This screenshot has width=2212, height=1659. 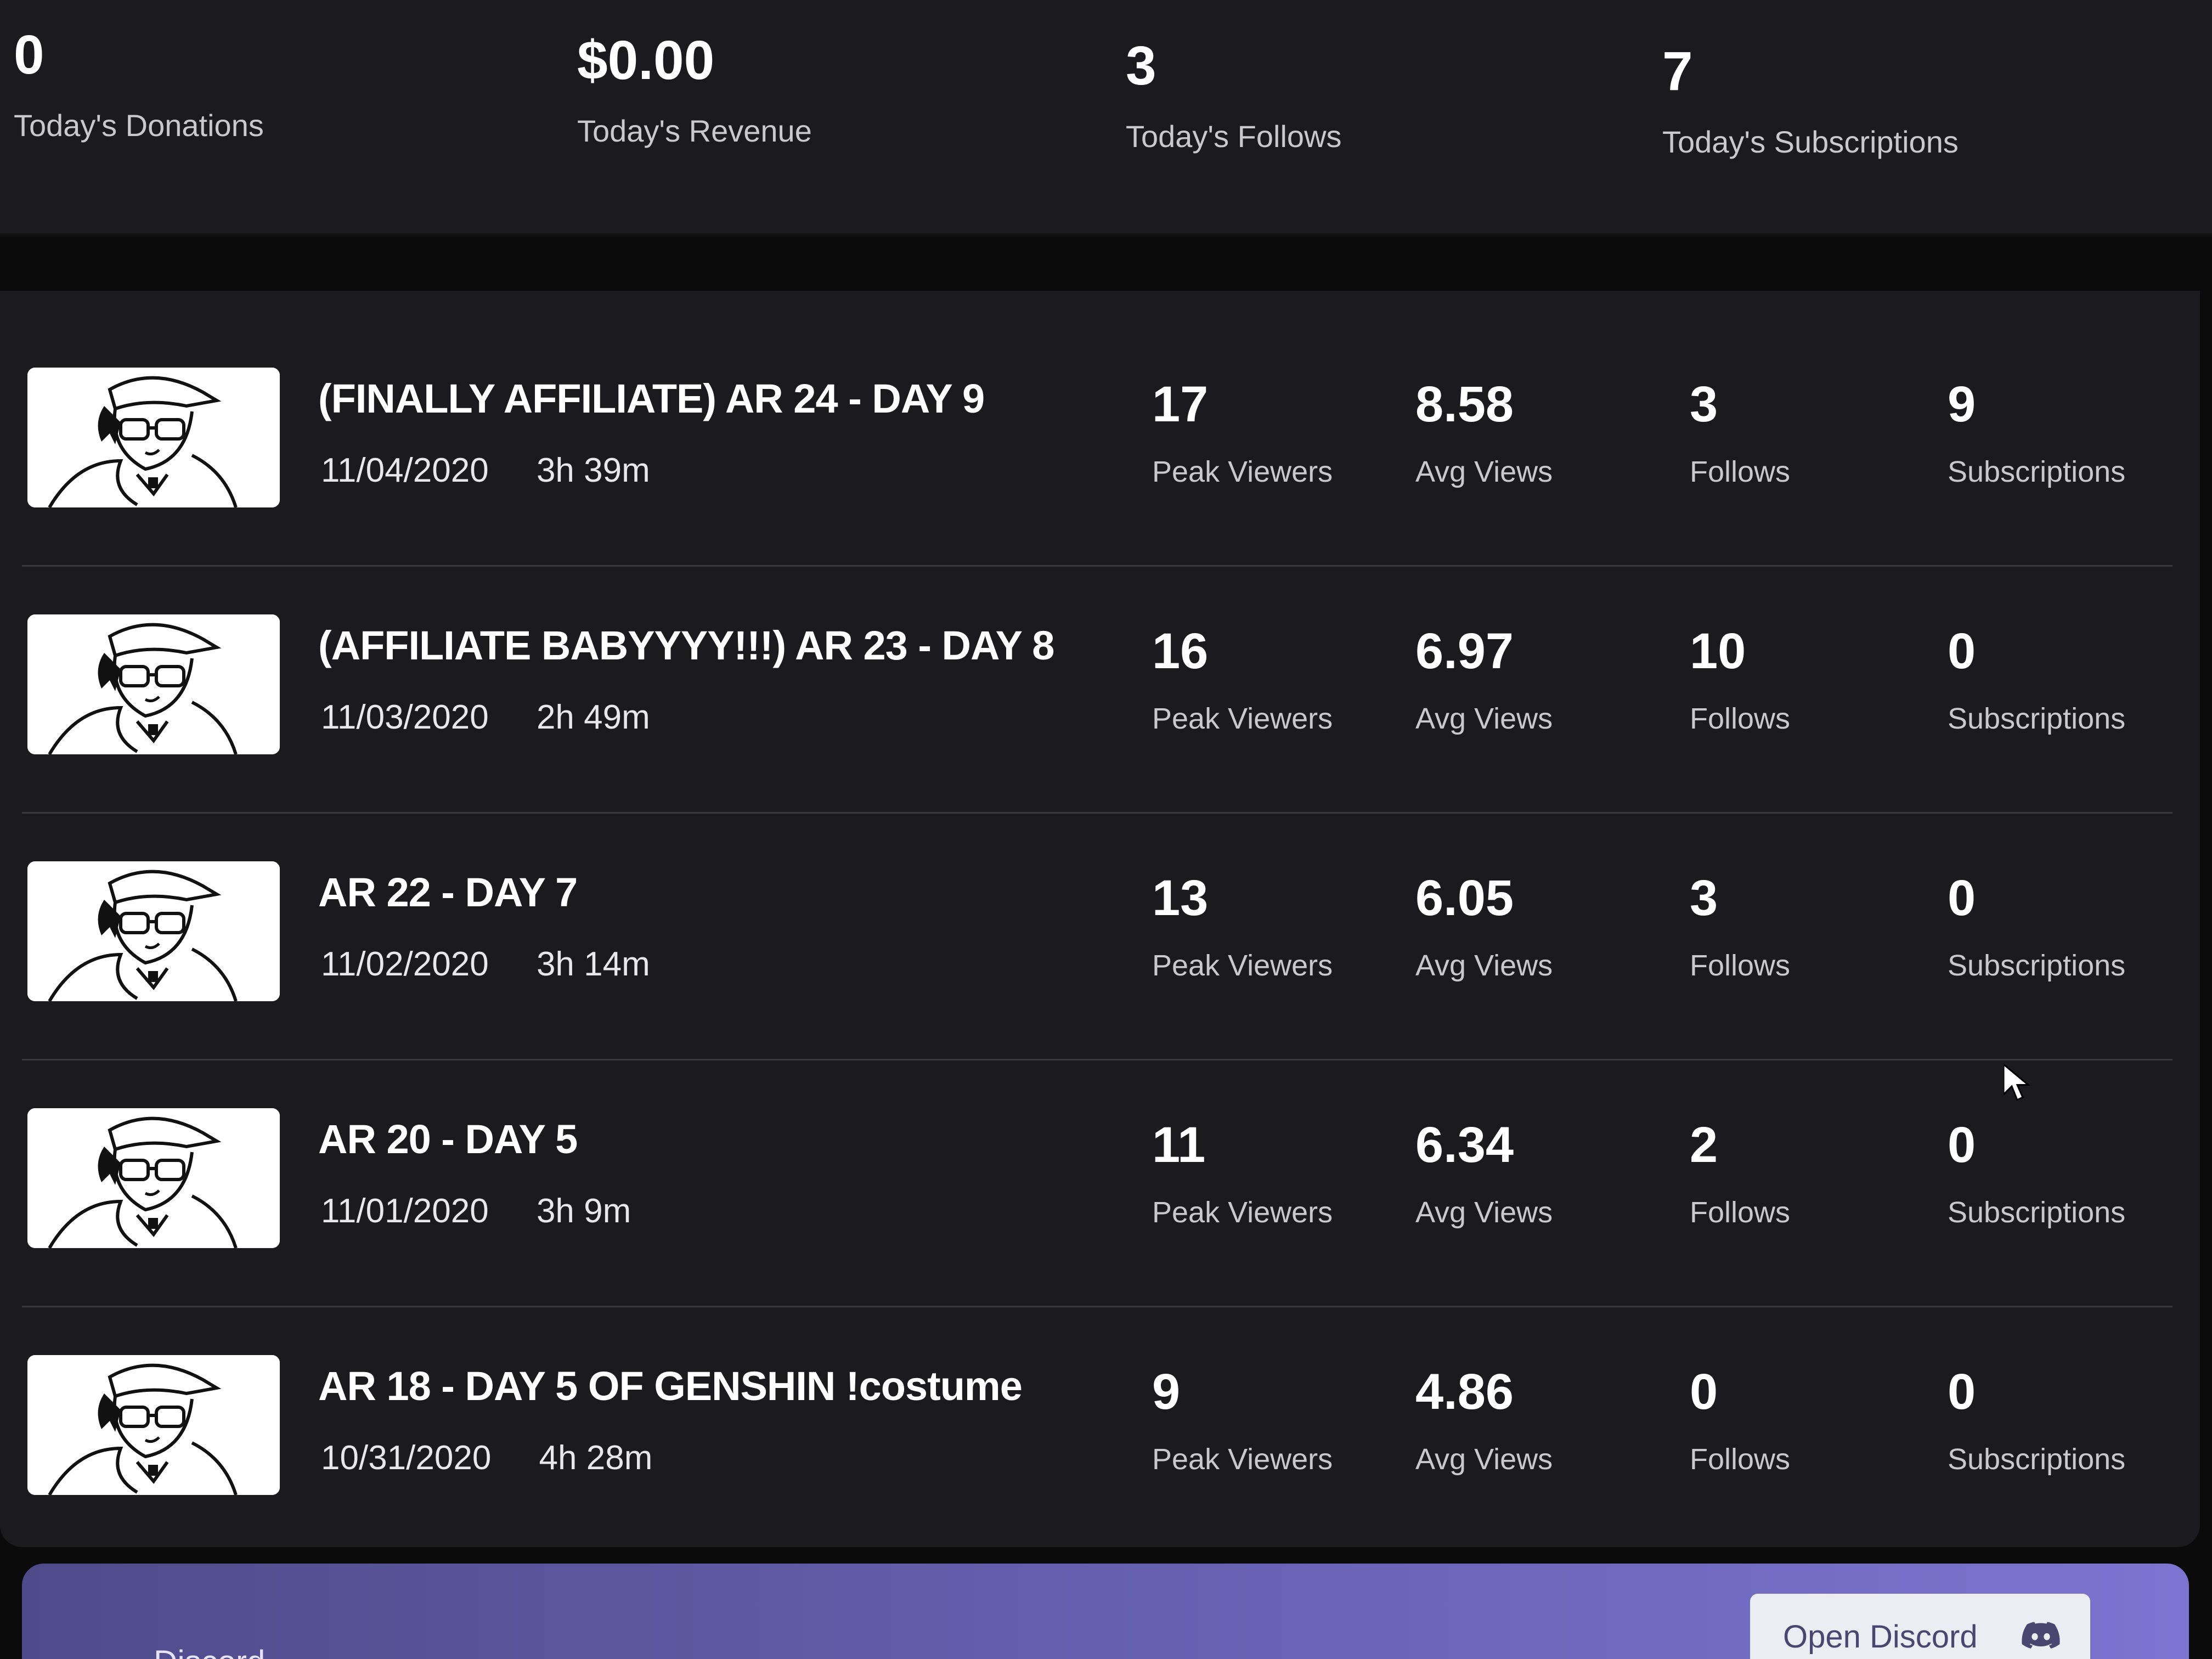 I want to click on donations-stat: 0 Today's Donations, so click(x=139, y=84).